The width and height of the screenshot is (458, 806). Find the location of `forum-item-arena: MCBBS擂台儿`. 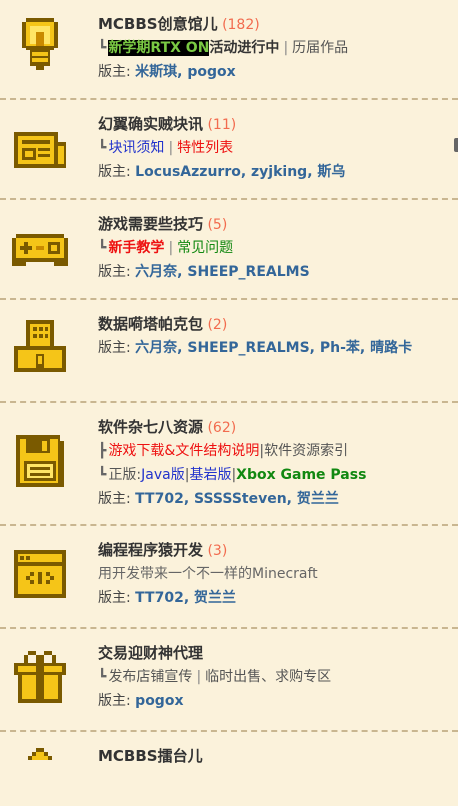

forum-item-arena: MCBBS擂台儿 is located at coordinates (229, 762).